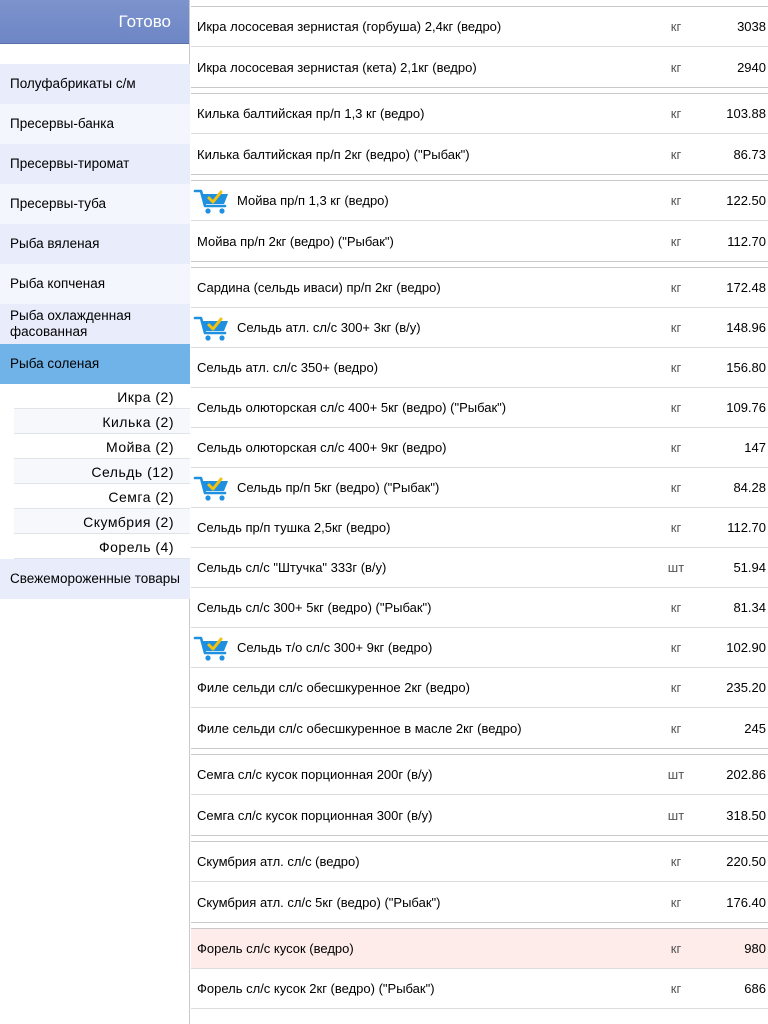 This screenshot has width=768, height=1024. Describe the element at coordinates (479, 648) in the screenshot. I see `product-row: Сельдь т/о сл/с 300+ 9кг (ведро) кг 102.90` at that location.